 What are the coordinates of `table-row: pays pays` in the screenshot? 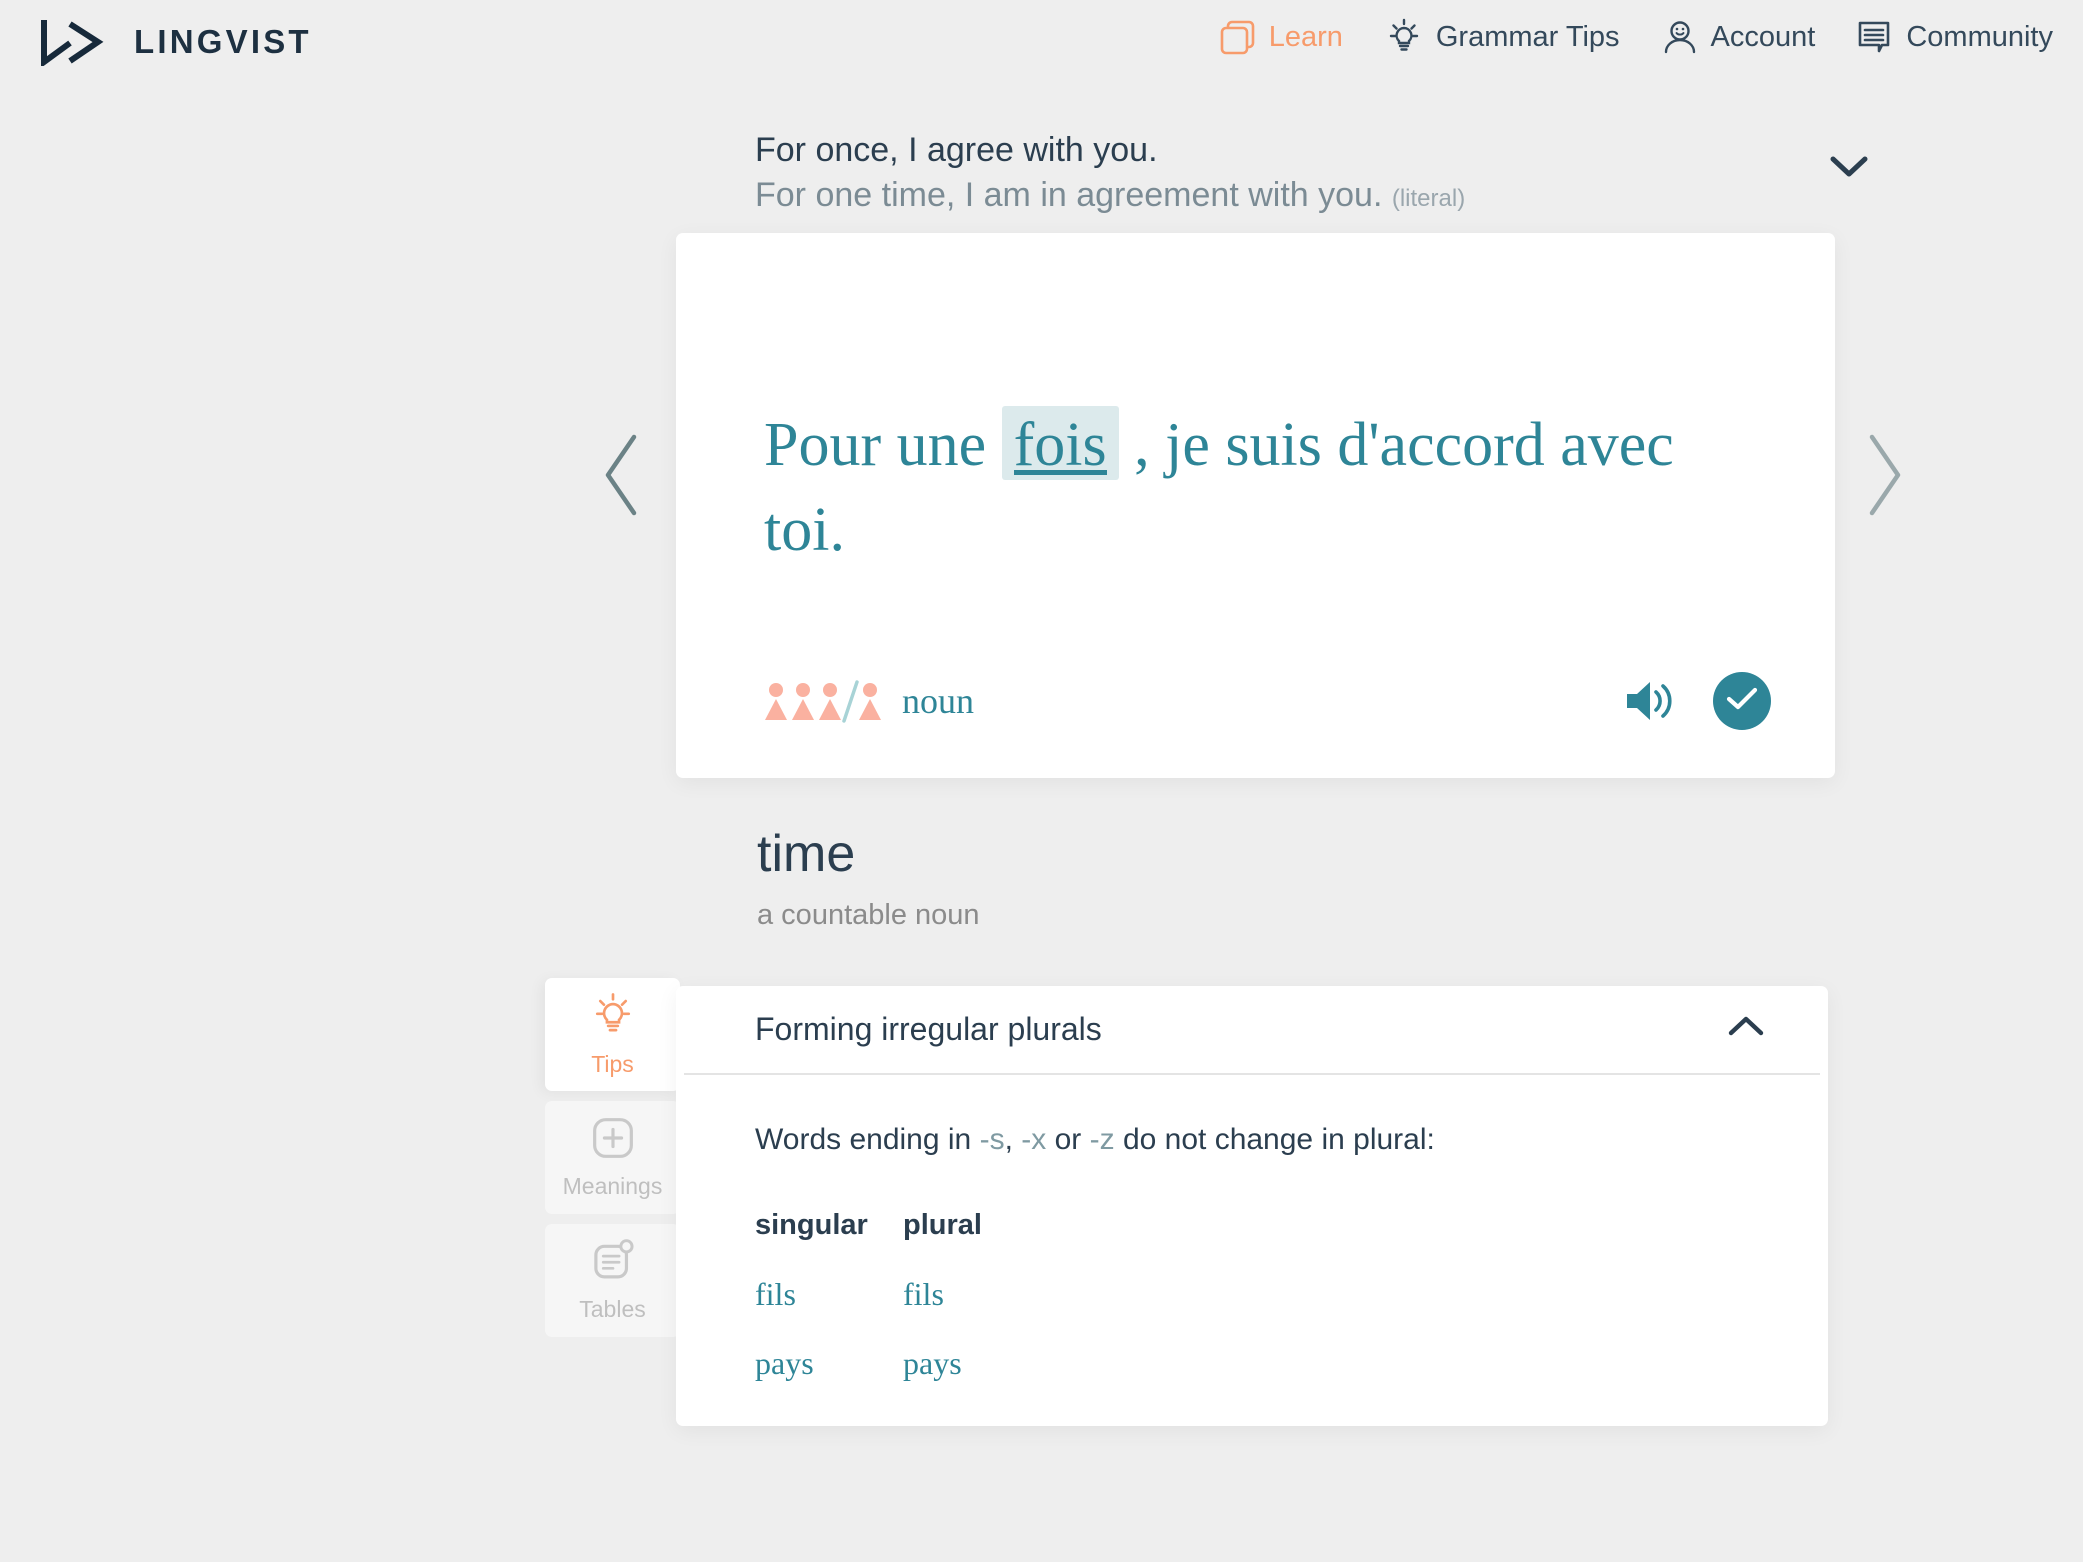 It's located at (903, 1379).